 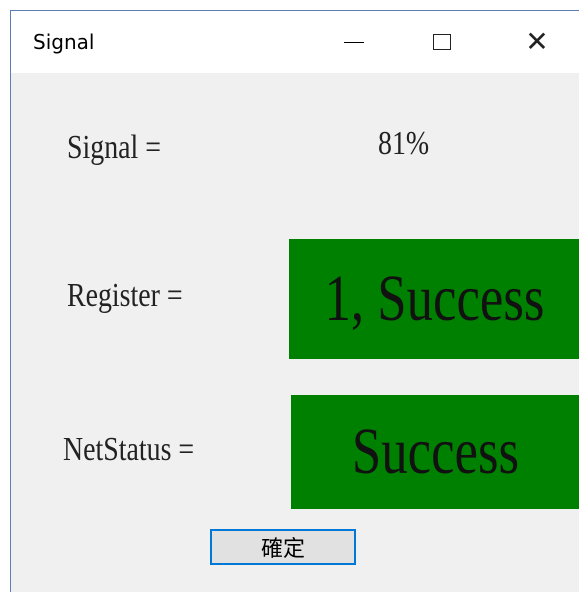 What do you see at coordinates (282, 549) in the screenshot?
I see `ok-button-label: 確定` at bounding box center [282, 549].